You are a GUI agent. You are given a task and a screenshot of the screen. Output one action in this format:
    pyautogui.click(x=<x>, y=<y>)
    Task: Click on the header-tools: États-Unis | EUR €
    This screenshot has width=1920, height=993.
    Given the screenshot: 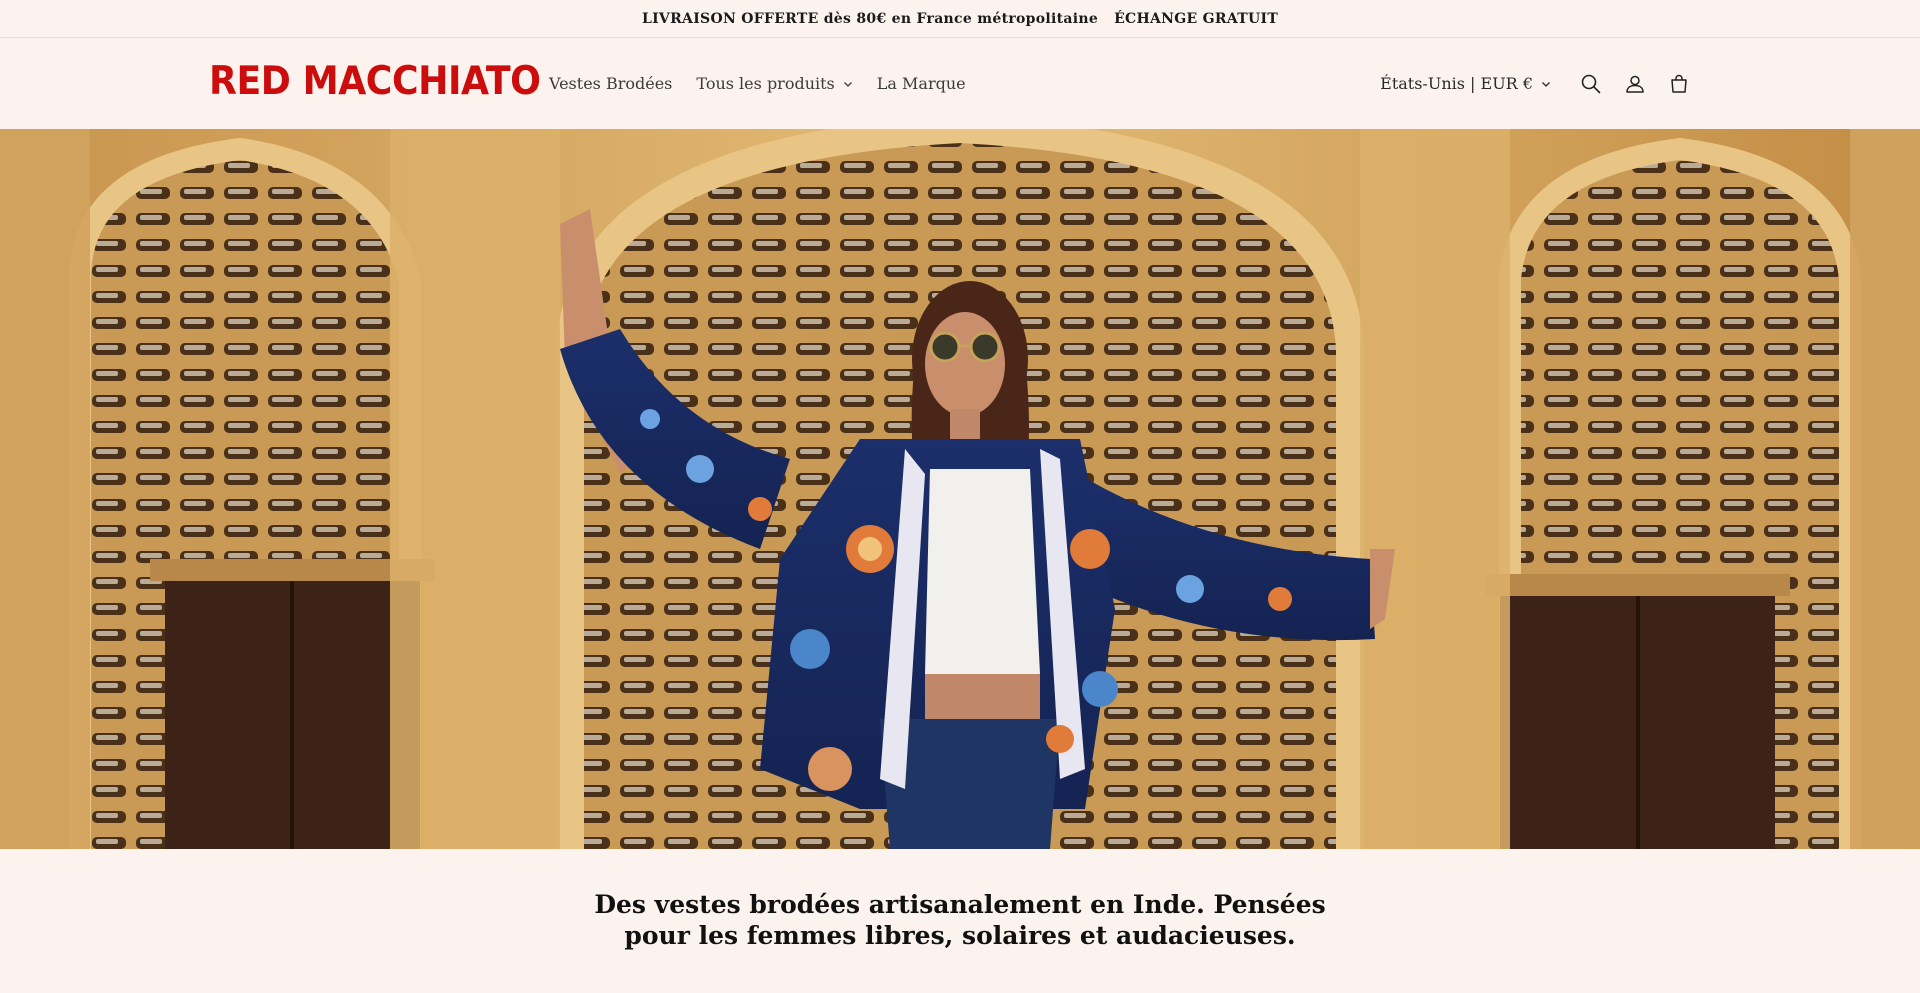 What is the action you would take?
    pyautogui.click(x=1540, y=83)
    